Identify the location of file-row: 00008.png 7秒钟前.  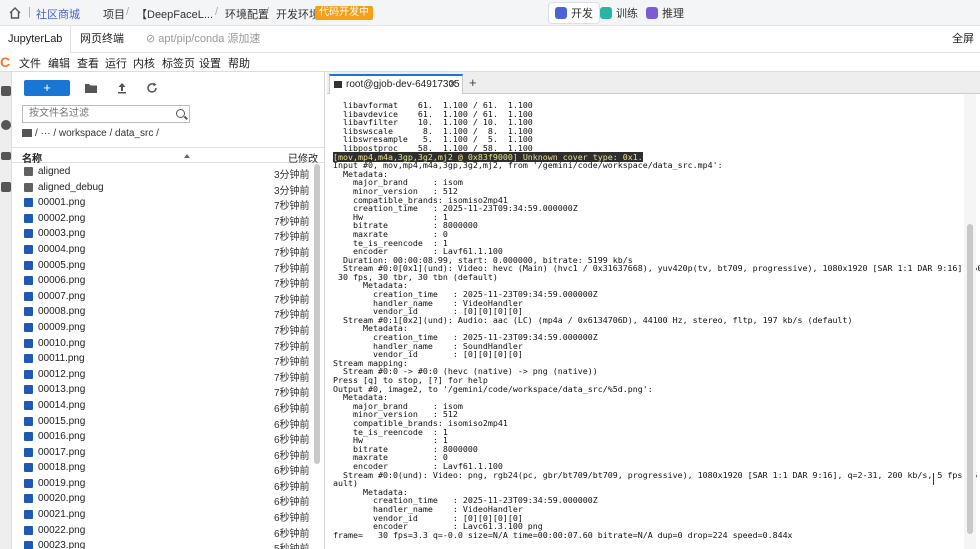
(168, 312).